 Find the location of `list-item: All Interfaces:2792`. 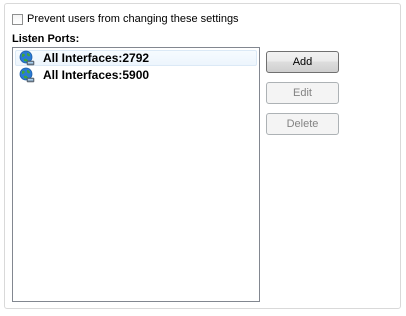

list-item: All Interfaces:2792 is located at coordinates (136, 58).